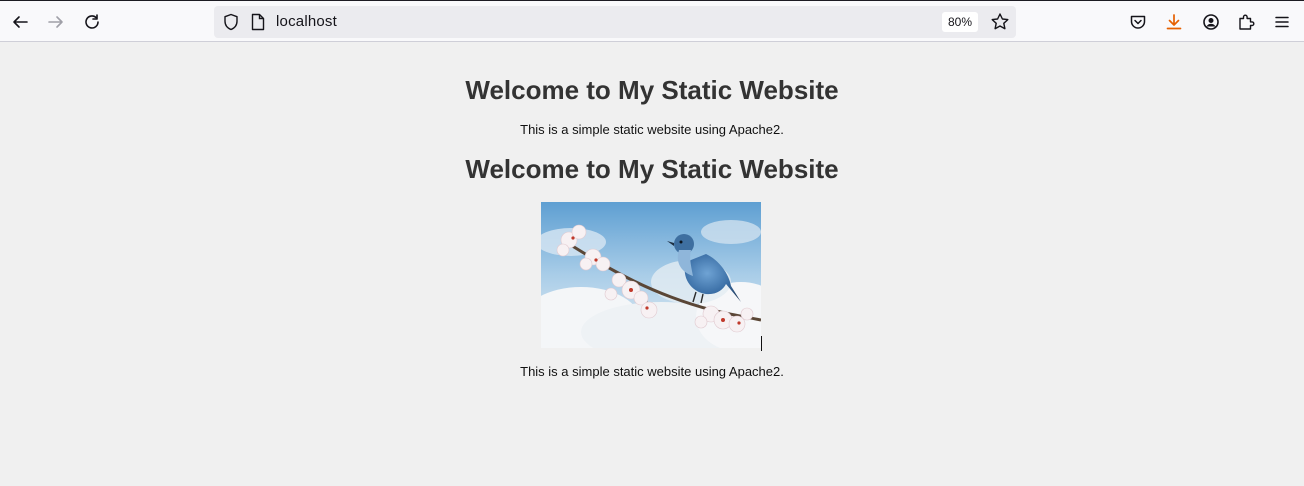 This screenshot has height=486, width=1304. Describe the element at coordinates (306, 22) in the screenshot. I see `url-text: localhost` at that location.